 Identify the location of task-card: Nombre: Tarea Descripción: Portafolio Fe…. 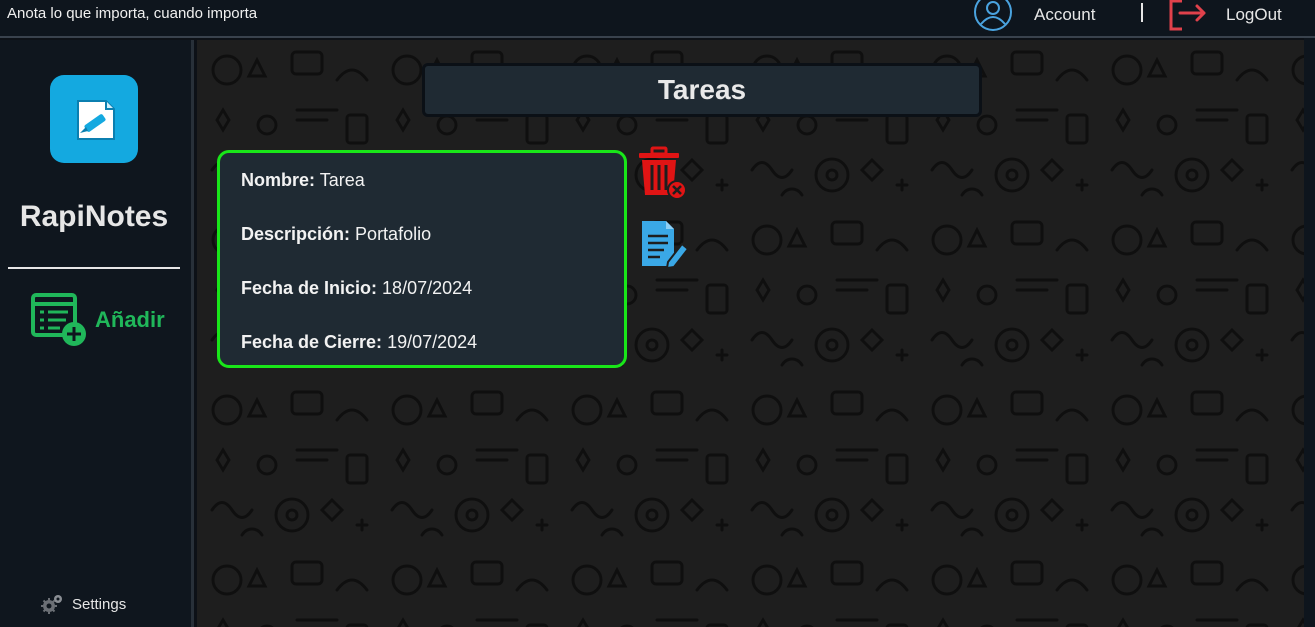
(422, 259).